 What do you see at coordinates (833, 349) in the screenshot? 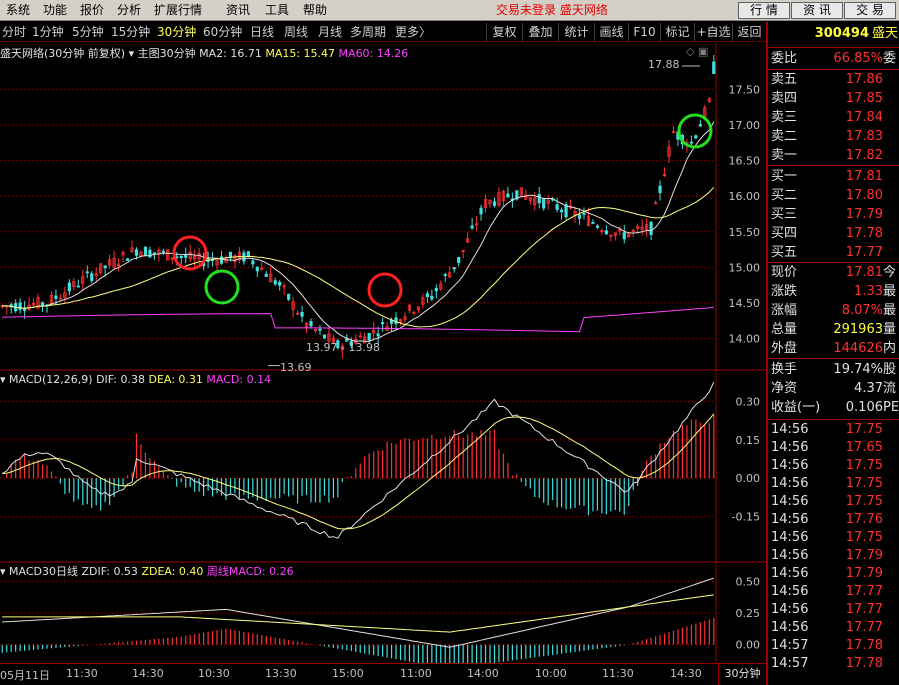
I see `stat-row: 外盘 144626 内` at bounding box center [833, 349].